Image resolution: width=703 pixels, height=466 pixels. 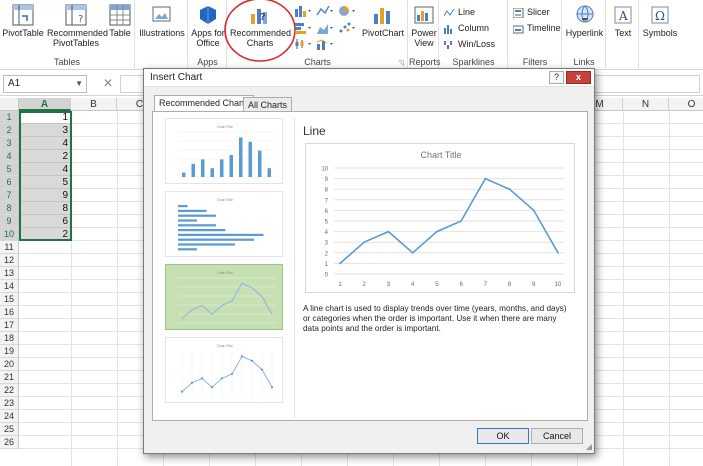 I want to click on scatter-chart-dropdown, so click(x=347, y=29).